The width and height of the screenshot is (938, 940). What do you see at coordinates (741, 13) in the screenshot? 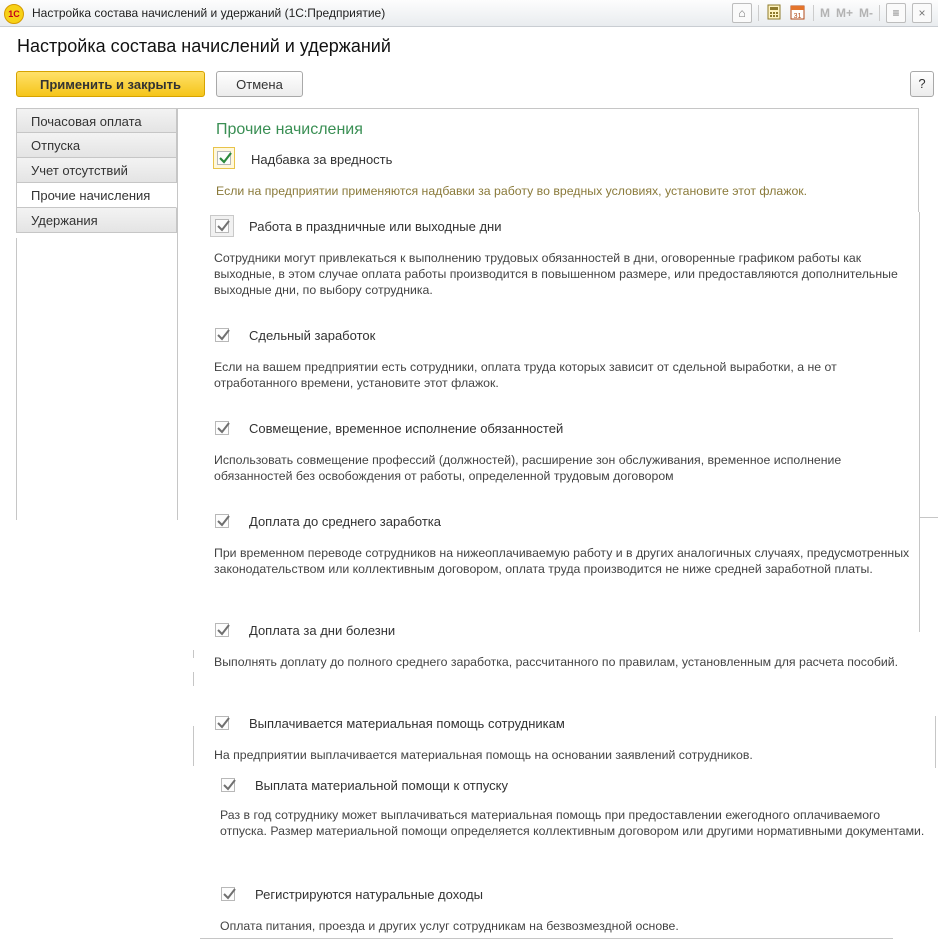
I see `home-icon: ⌂` at bounding box center [741, 13].